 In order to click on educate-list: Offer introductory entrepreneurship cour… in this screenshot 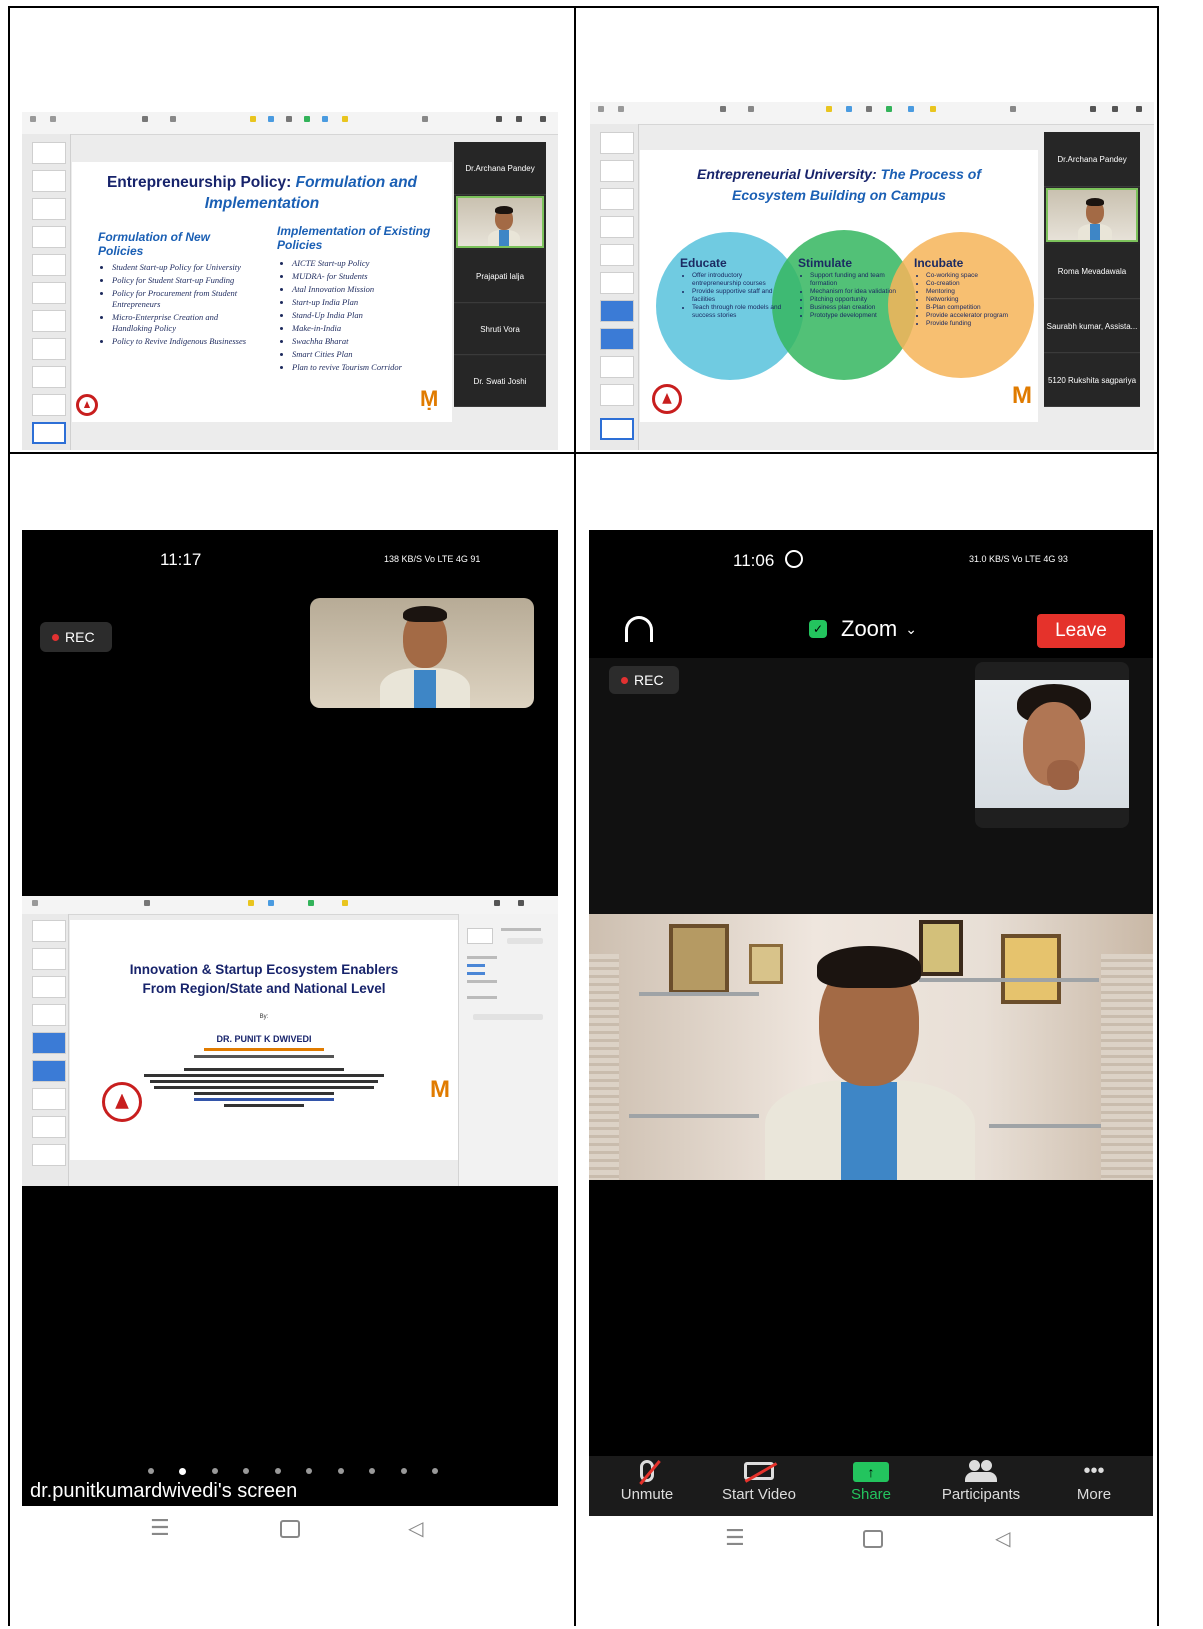, I will do `click(737, 296)`.